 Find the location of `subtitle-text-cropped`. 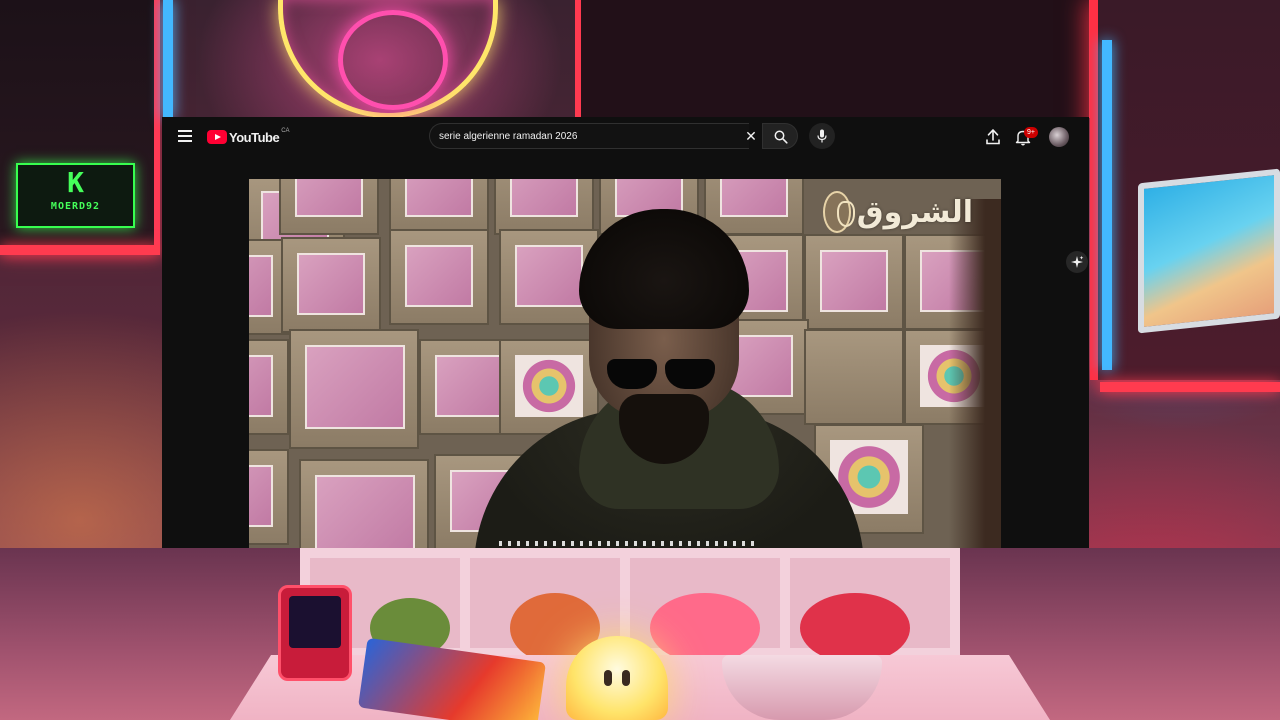

subtitle-text-cropped is located at coordinates (629, 543).